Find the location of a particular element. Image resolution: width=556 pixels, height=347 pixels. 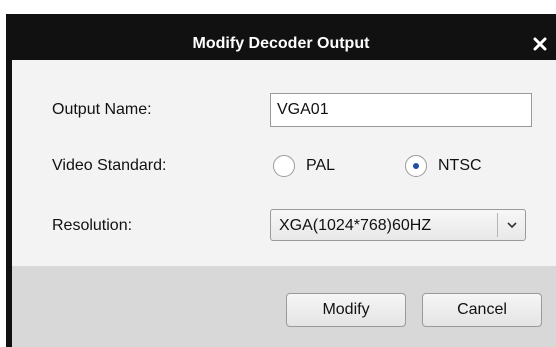

resolution-select: XGA(1024*768)60HZ is located at coordinates (398, 225).